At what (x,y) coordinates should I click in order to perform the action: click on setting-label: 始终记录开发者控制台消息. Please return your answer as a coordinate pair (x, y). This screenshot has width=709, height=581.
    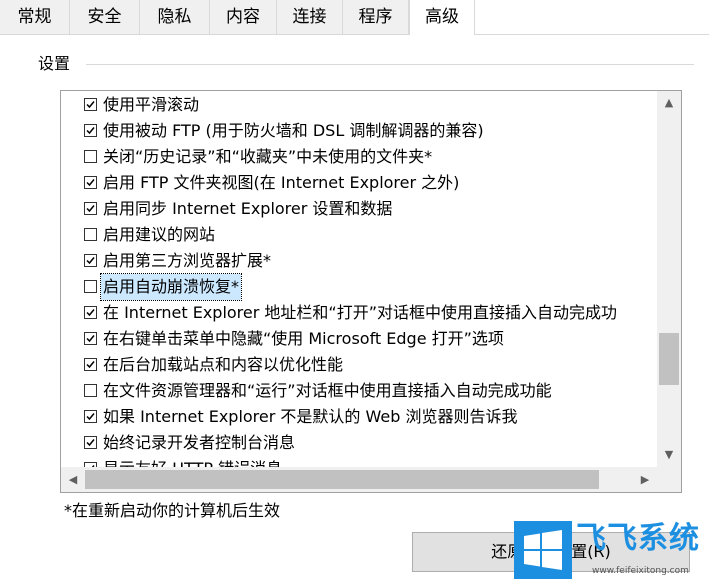
    Looking at the image, I should click on (199, 442).